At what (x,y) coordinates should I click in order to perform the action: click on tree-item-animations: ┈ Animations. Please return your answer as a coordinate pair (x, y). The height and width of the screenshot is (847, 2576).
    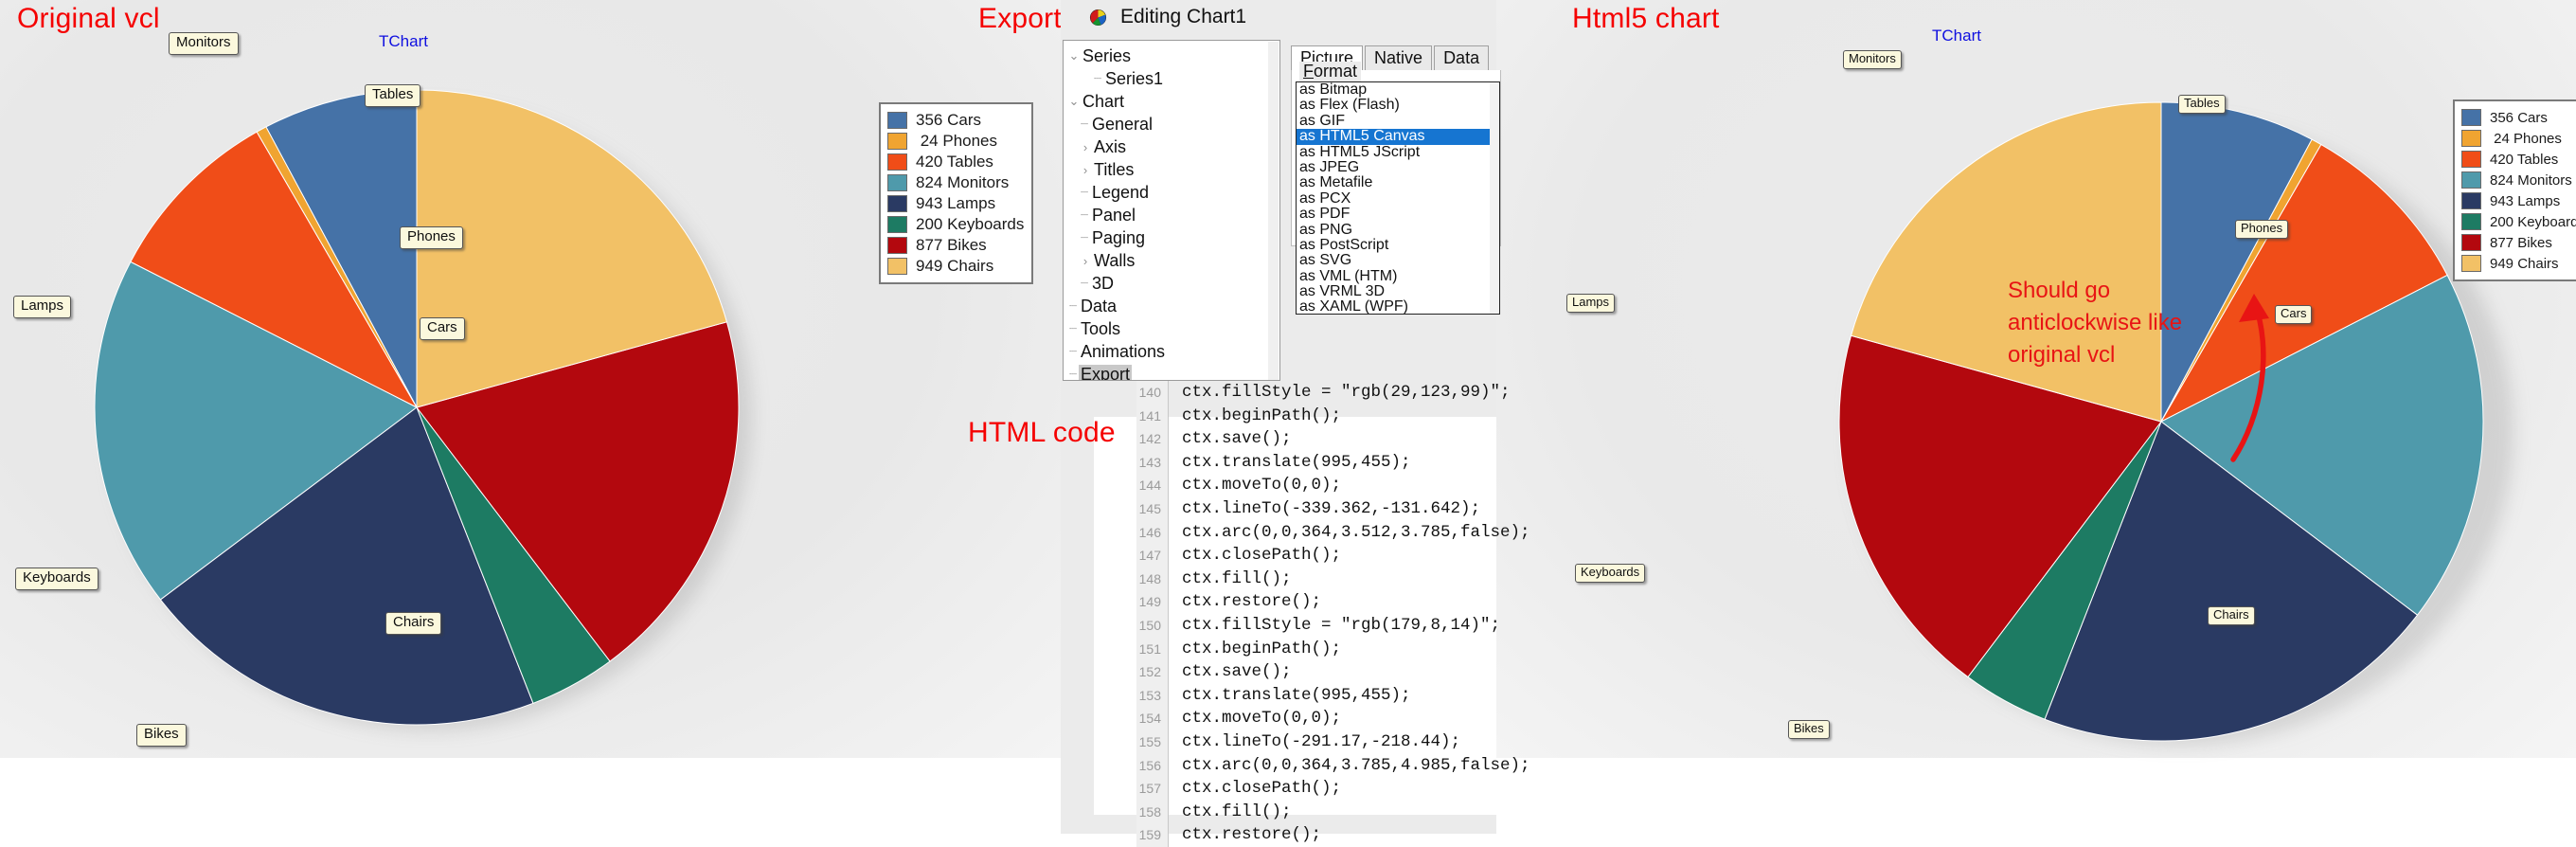
    Looking at the image, I should click on (1166, 351).